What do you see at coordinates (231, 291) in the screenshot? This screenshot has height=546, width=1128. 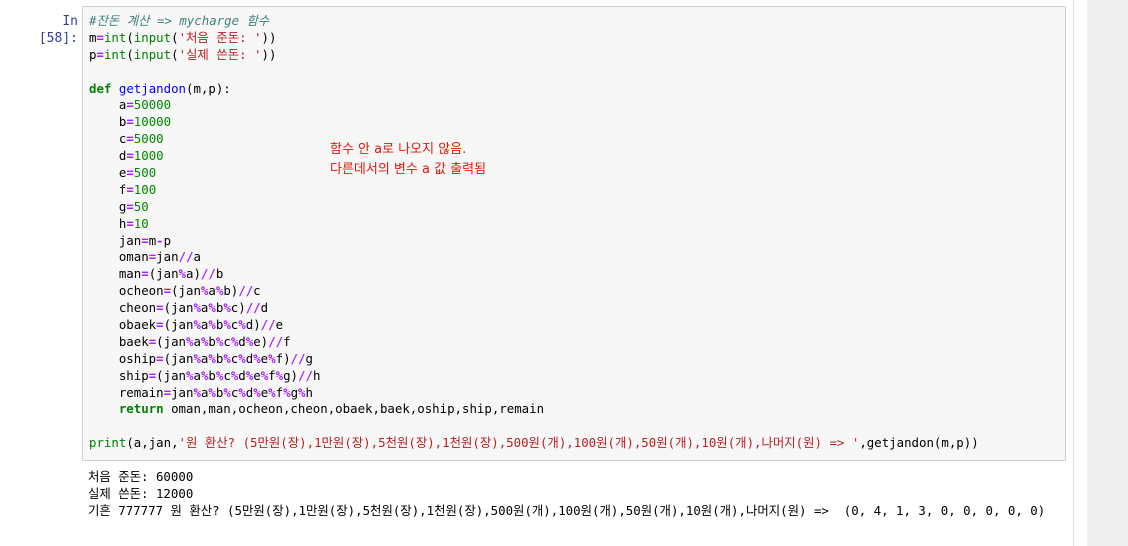 I see `code-token: b)` at bounding box center [231, 291].